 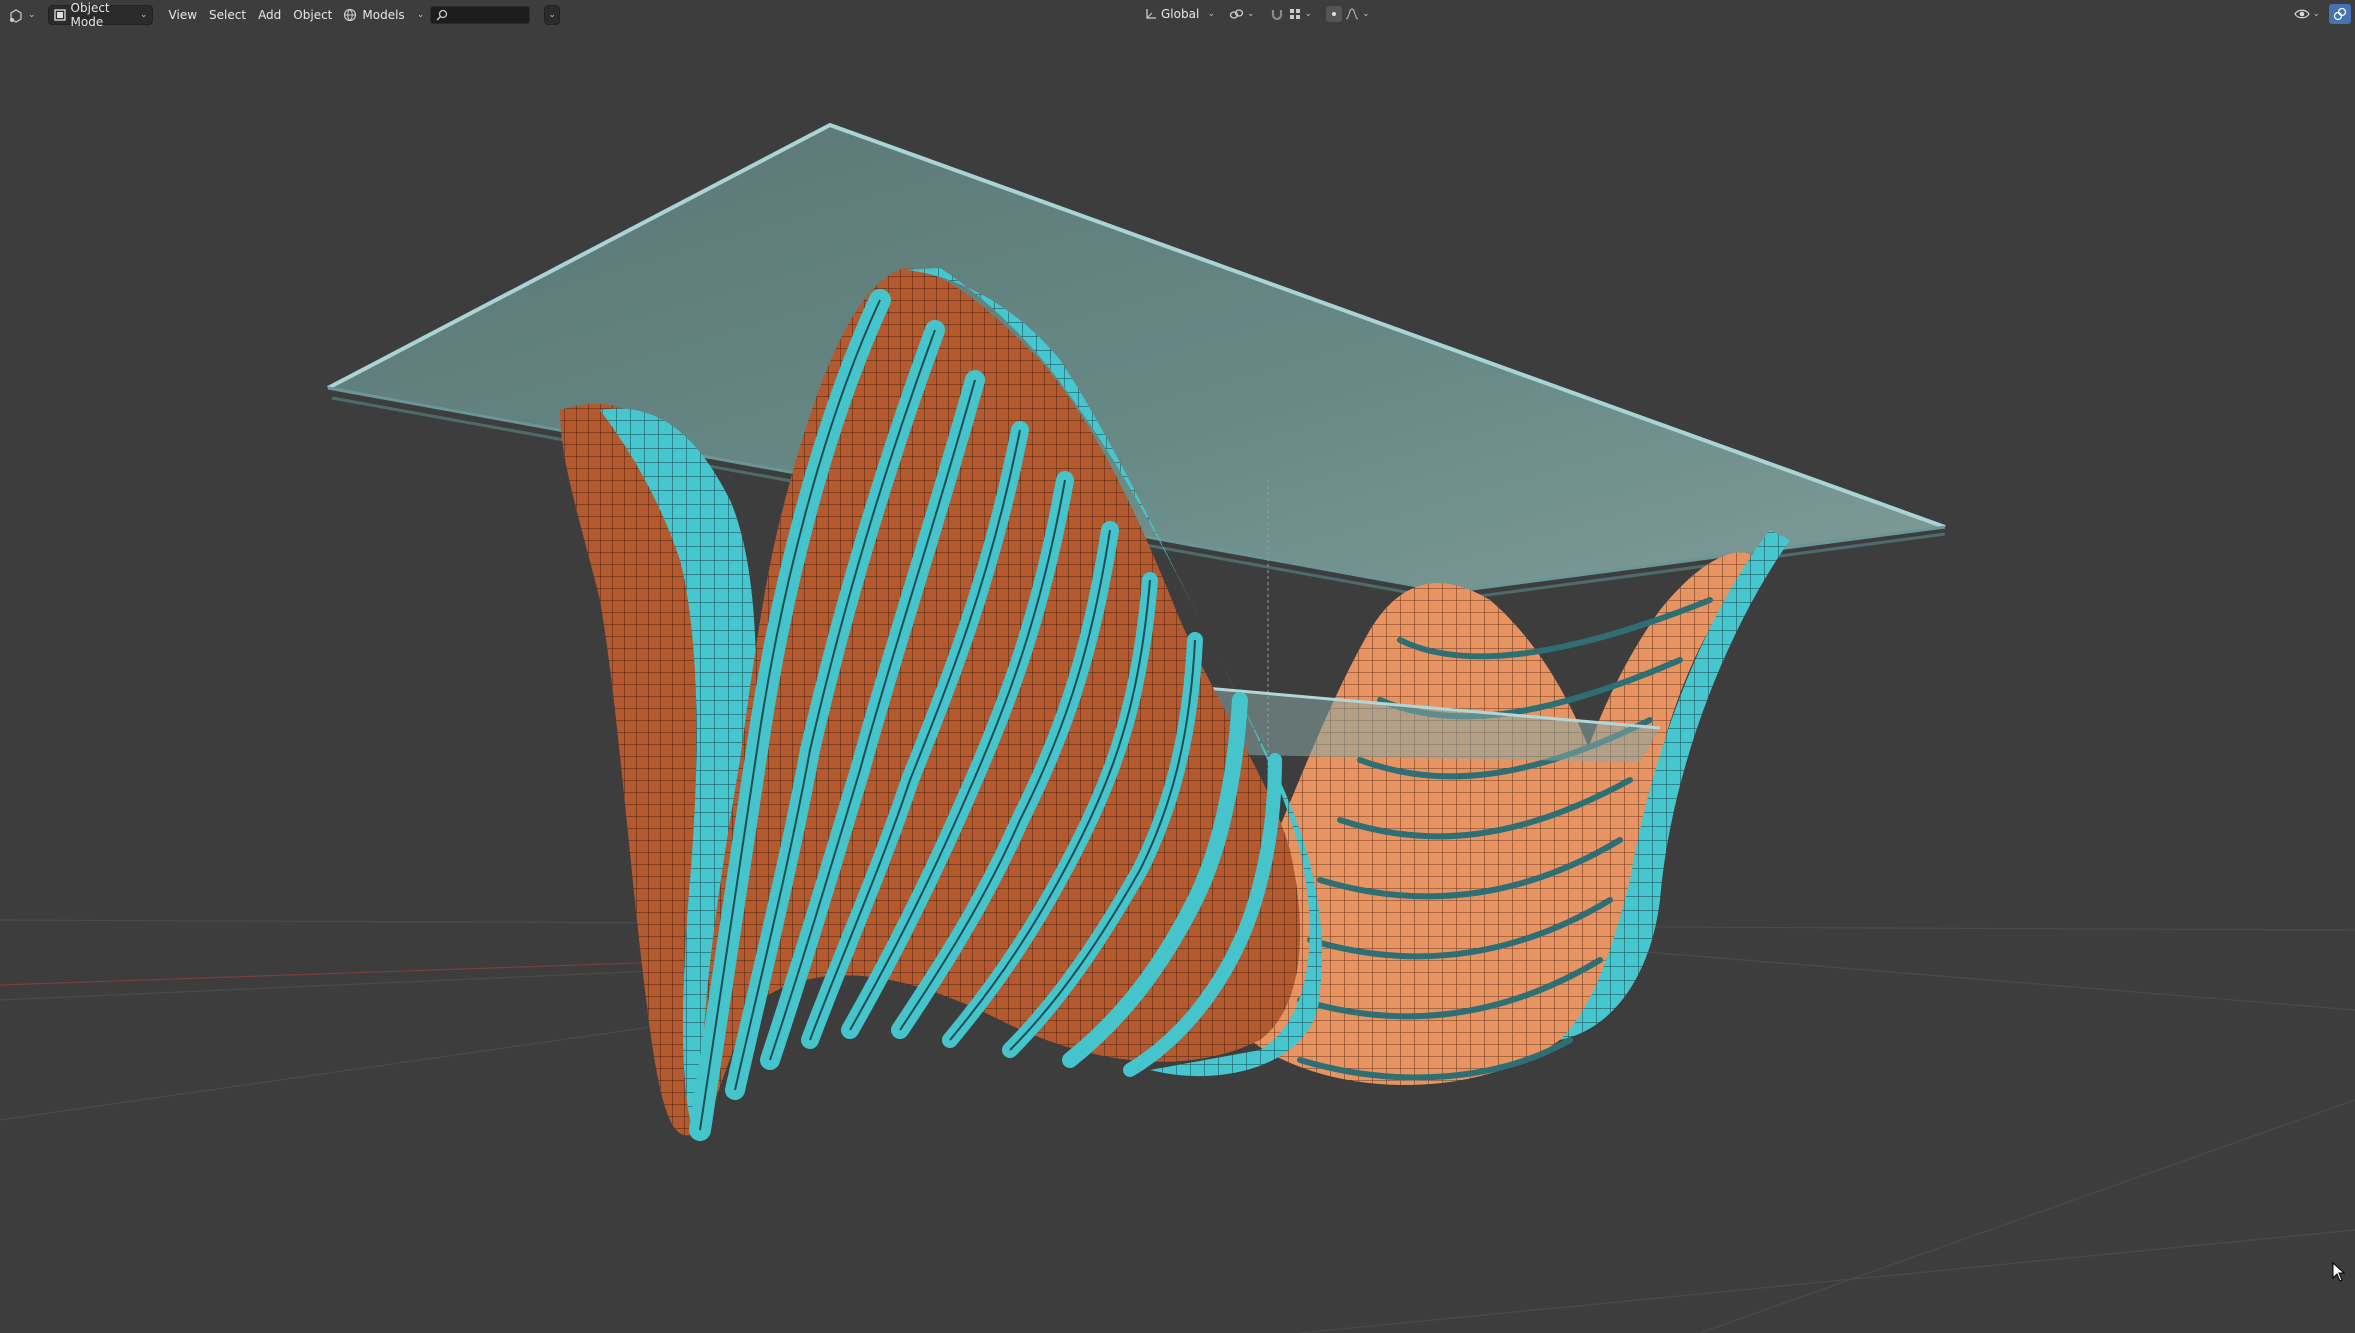 I want to click on 3d-viewport-icon, so click(x=16, y=15).